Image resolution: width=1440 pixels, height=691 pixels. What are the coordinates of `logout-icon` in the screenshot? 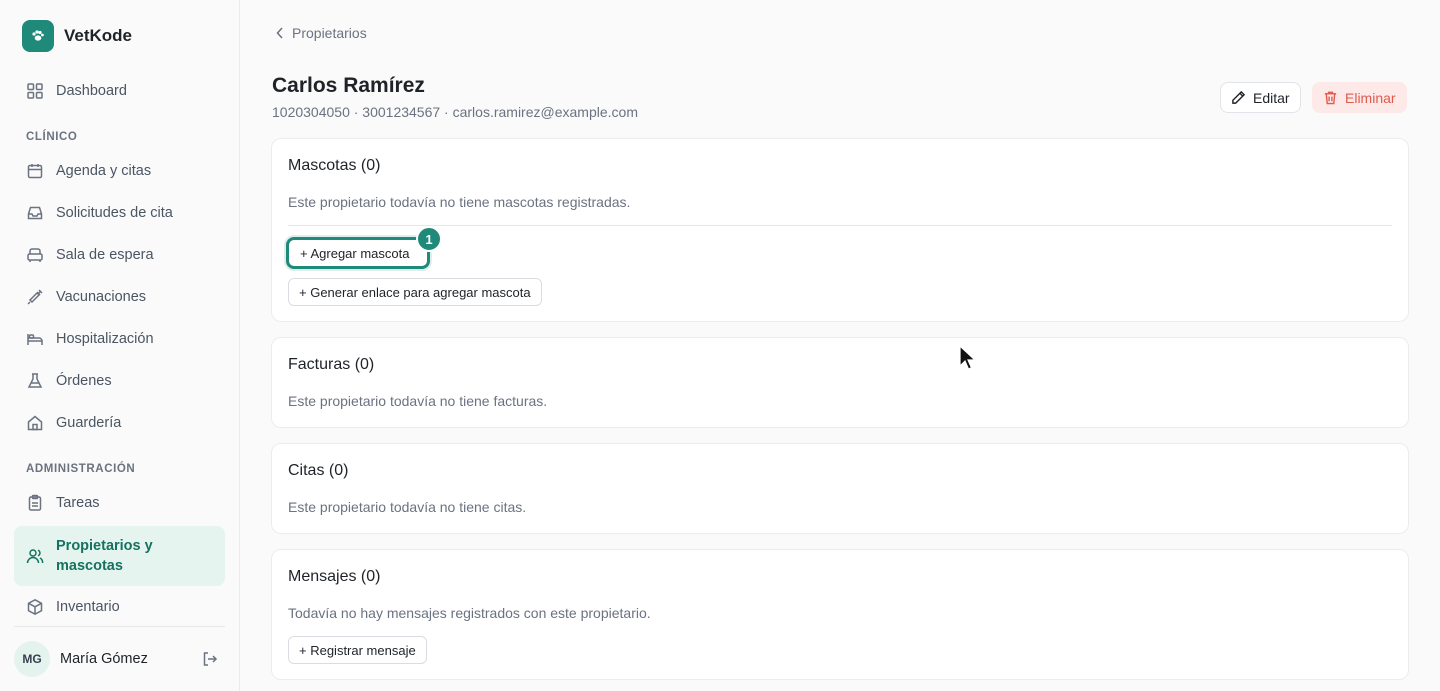 It's located at (210, 659).